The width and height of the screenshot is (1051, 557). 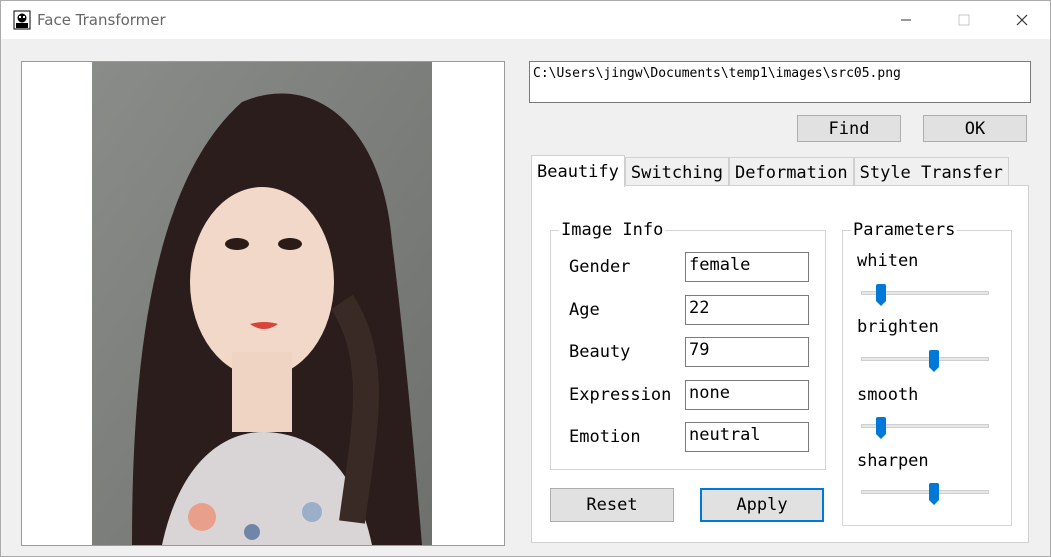 I want to click on sharpen-slider-thumb, so click(x=934, y=494).